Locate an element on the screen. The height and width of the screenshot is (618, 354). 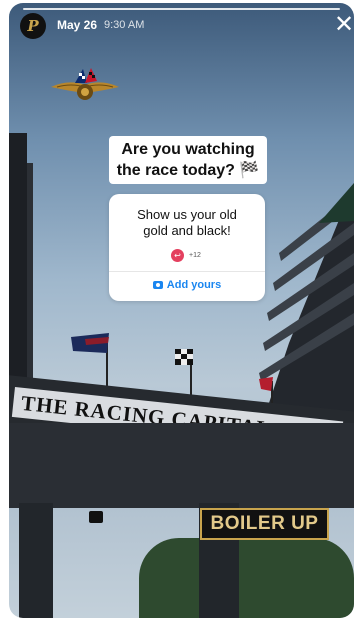
question-line-2: the race today? 🏁 is located at coordinates (188, 170).